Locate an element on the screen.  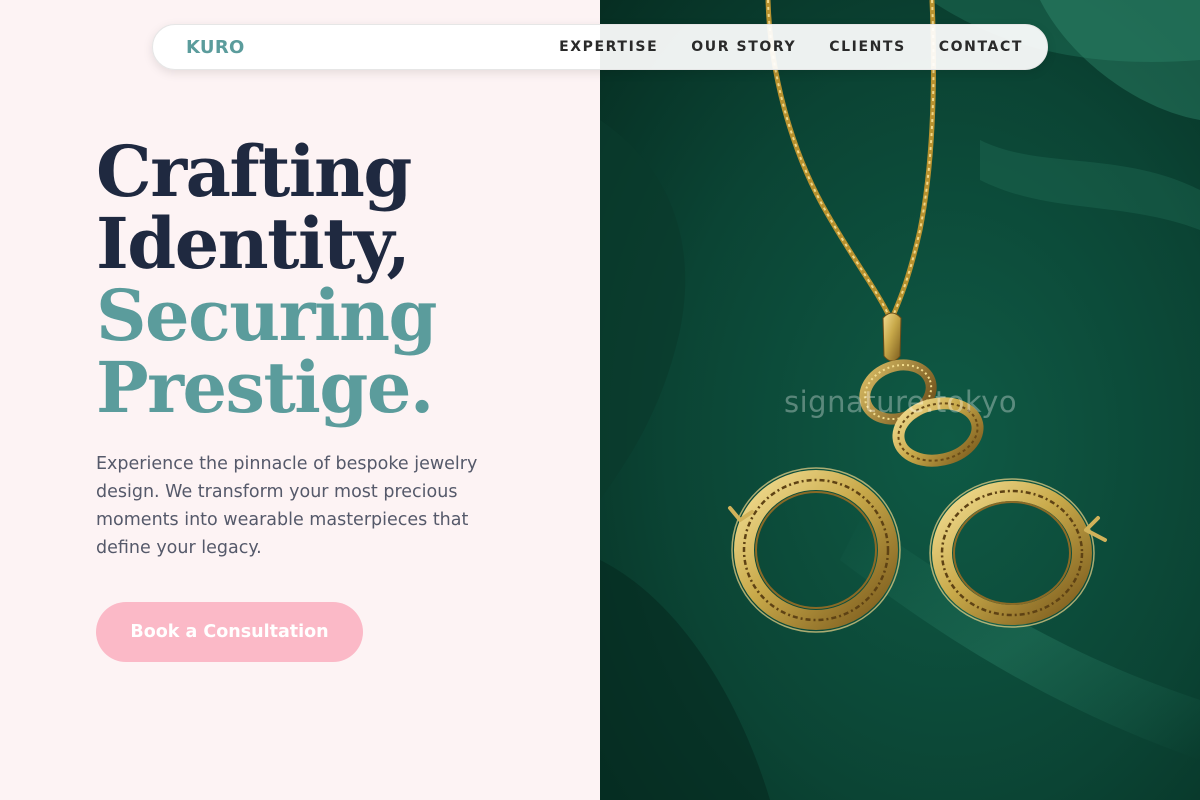
brand-logo: KURO is located at coordinates (215, 47).